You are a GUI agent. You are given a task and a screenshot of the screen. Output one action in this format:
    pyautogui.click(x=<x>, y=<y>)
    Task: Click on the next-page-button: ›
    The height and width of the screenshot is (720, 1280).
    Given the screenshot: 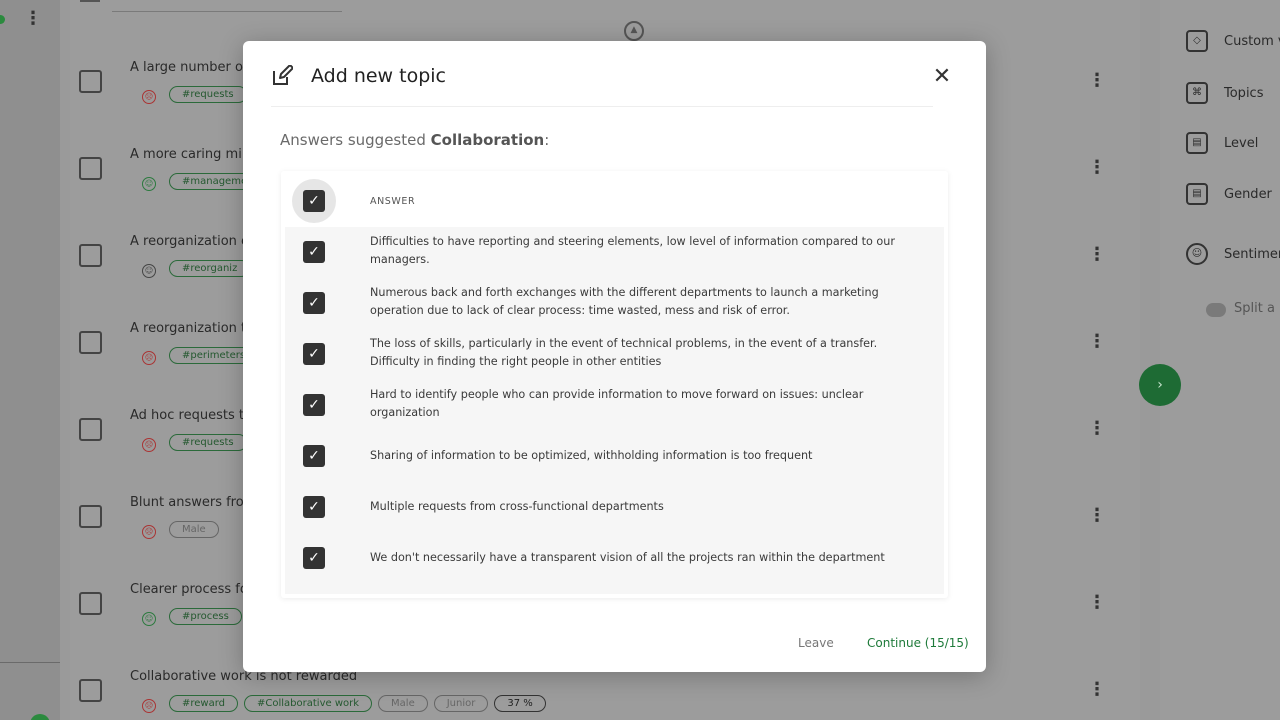 What is the action you would take?
    pyautogui.click(x=1160, y=385)
    